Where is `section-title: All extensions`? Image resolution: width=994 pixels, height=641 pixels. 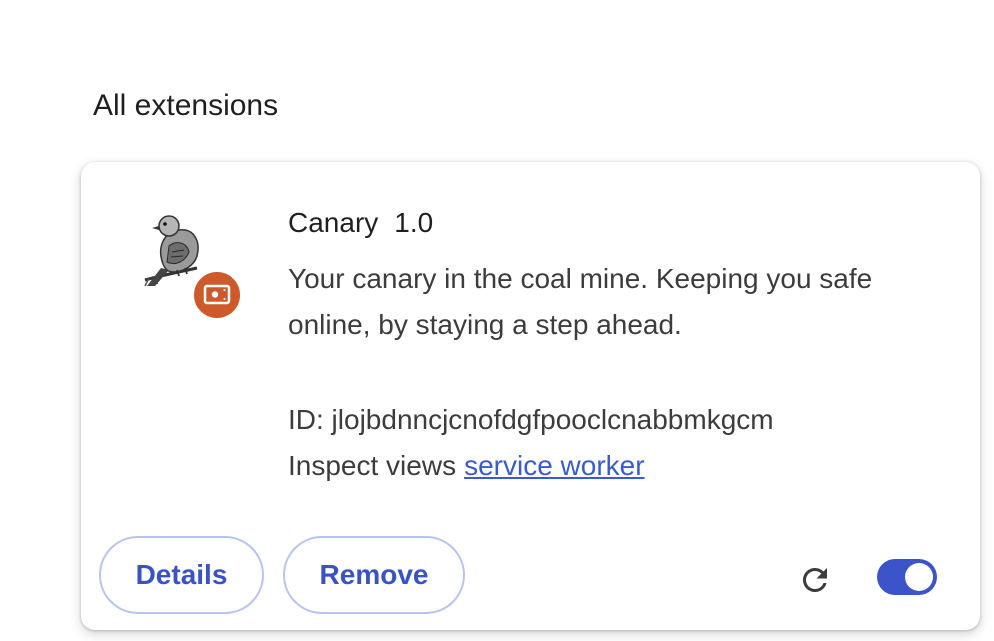
section-title: All extensions is located at coordinates (186, 105).